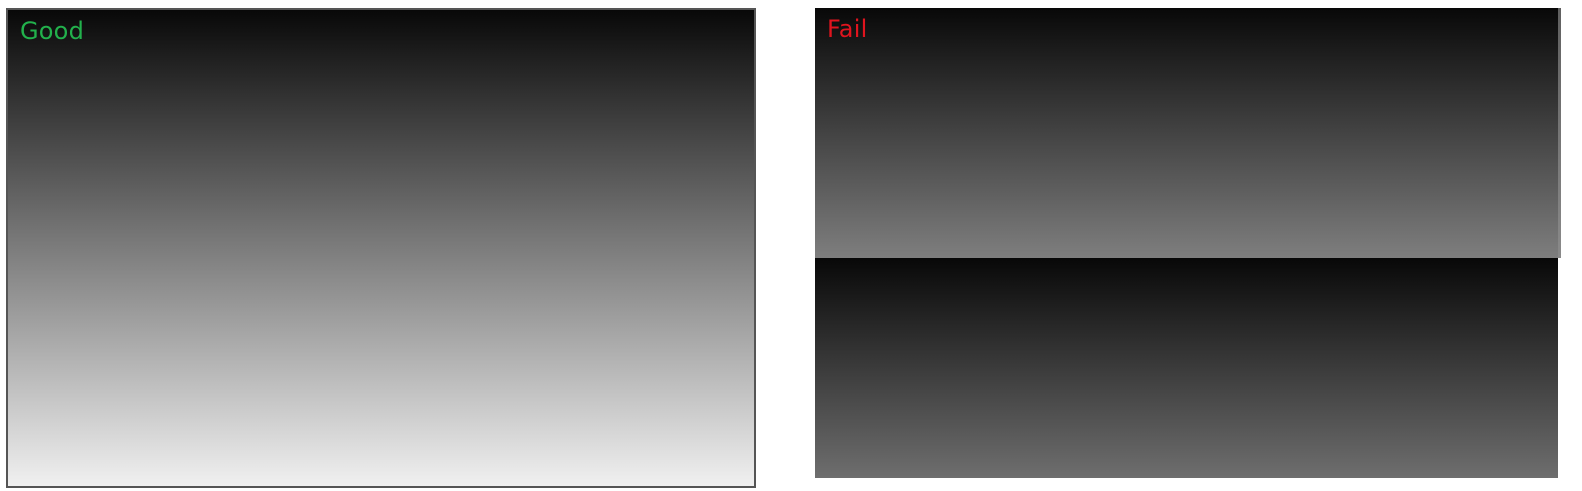 This screenshot has height=491, width=1582. What do you see at coordinates (1559, 133) in the screenshot?
I see `fail-edge-strip` at bounding box center [1559, 133].